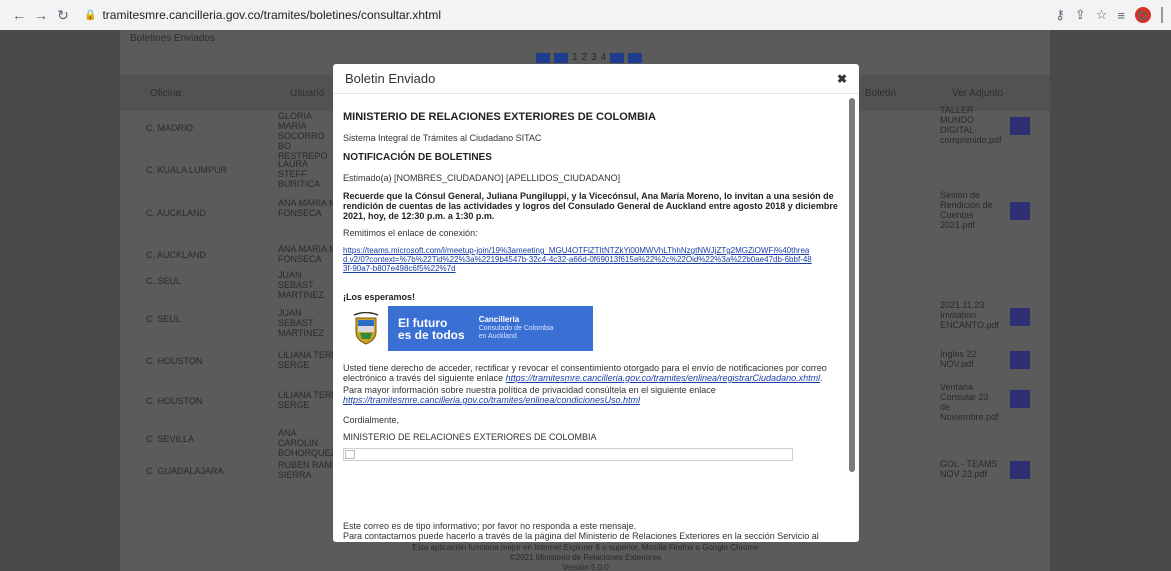 The width and height of the screenshot is (1171, 571). I want to click on user-cell: LAURA STEFF BURITICA, so click(299, 174).